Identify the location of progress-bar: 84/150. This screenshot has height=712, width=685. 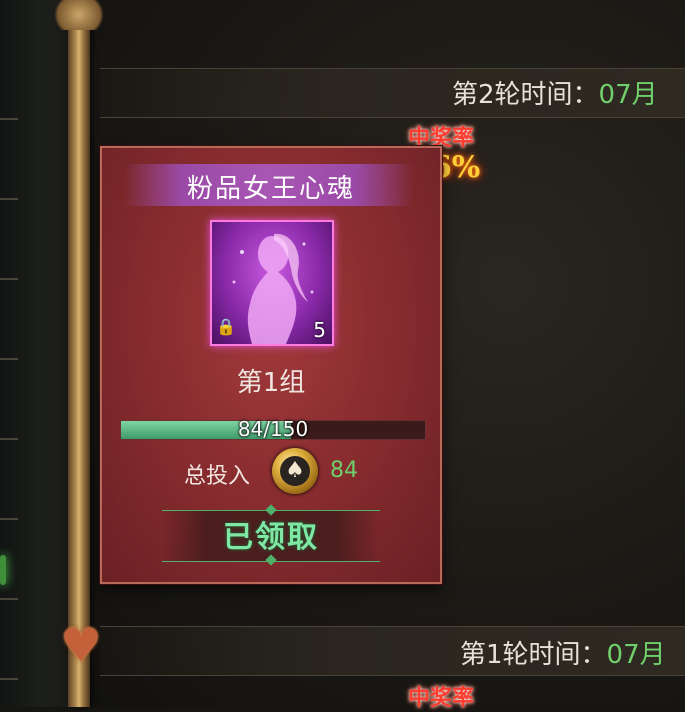
(273, 429).